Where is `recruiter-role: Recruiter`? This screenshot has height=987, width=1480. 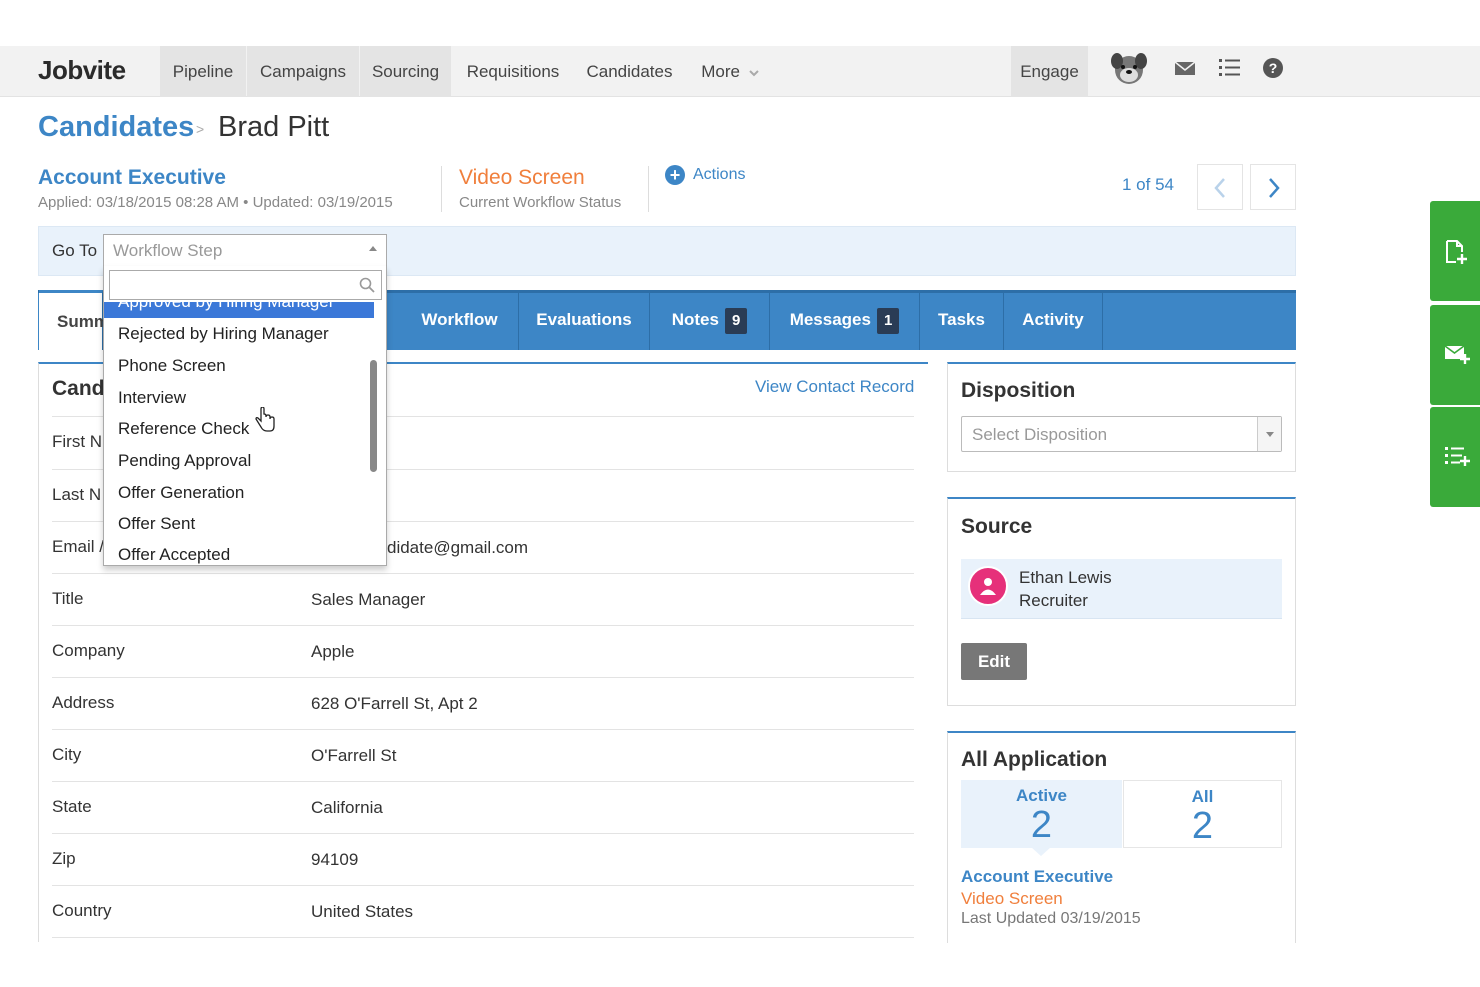 recruiter-role: Recruiter is located at coordinates (1053, 600).